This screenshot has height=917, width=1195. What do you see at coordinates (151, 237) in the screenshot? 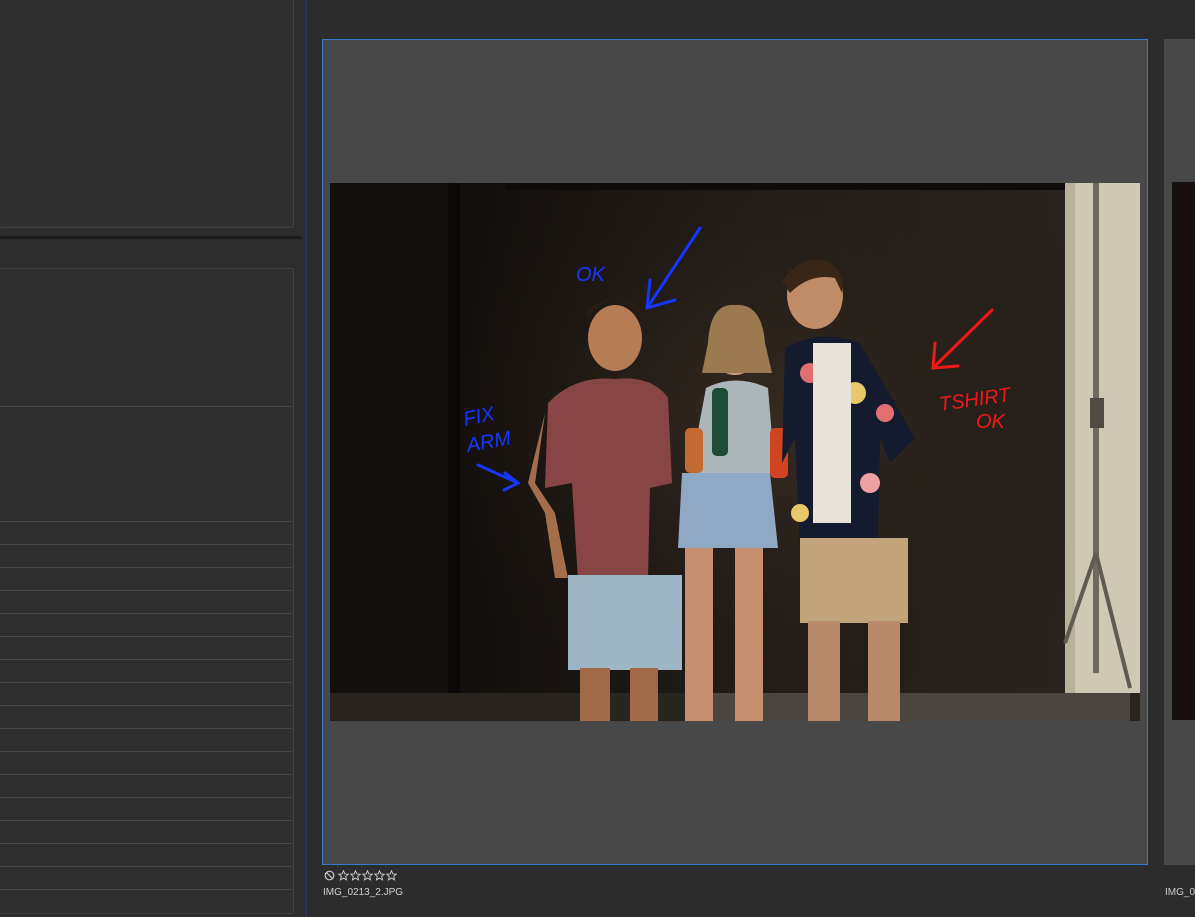
I see `panel-divider` at bounding box center [151, 237].